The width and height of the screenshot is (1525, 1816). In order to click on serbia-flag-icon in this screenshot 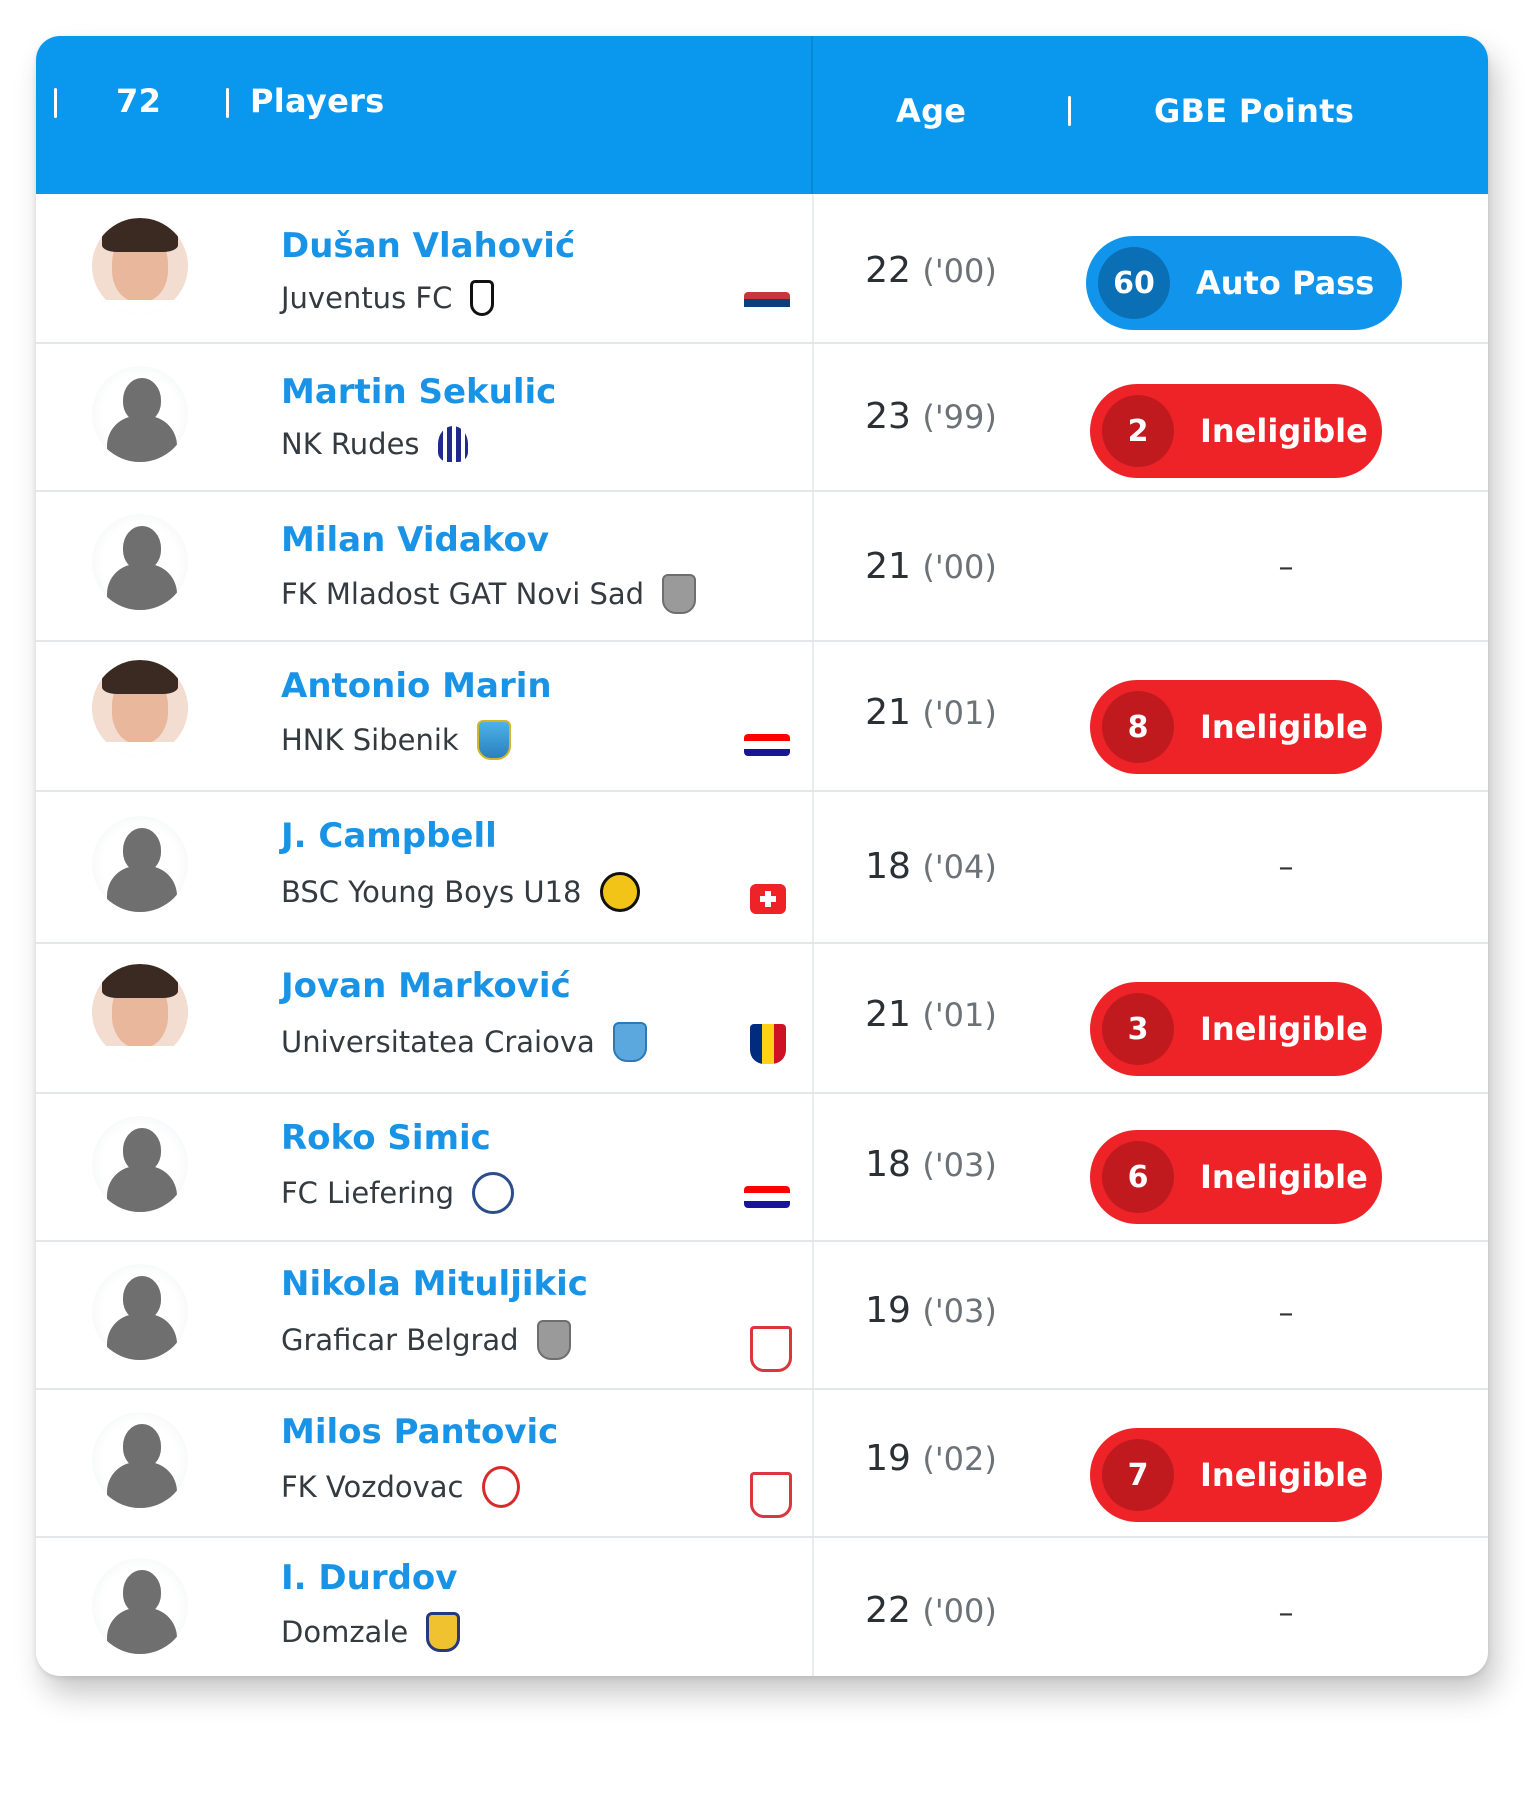, I will do `click(767, 303)`.